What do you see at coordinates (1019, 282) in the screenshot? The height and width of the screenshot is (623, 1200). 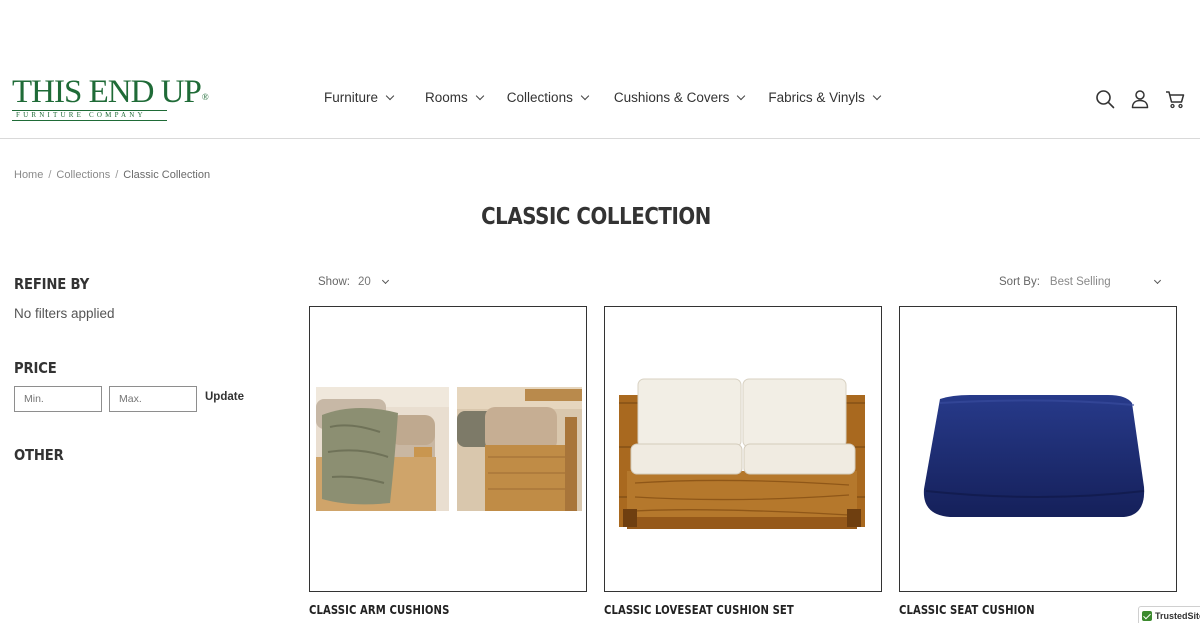 I see `sort-label: Sort By:` at bounding box center [1019, 282].